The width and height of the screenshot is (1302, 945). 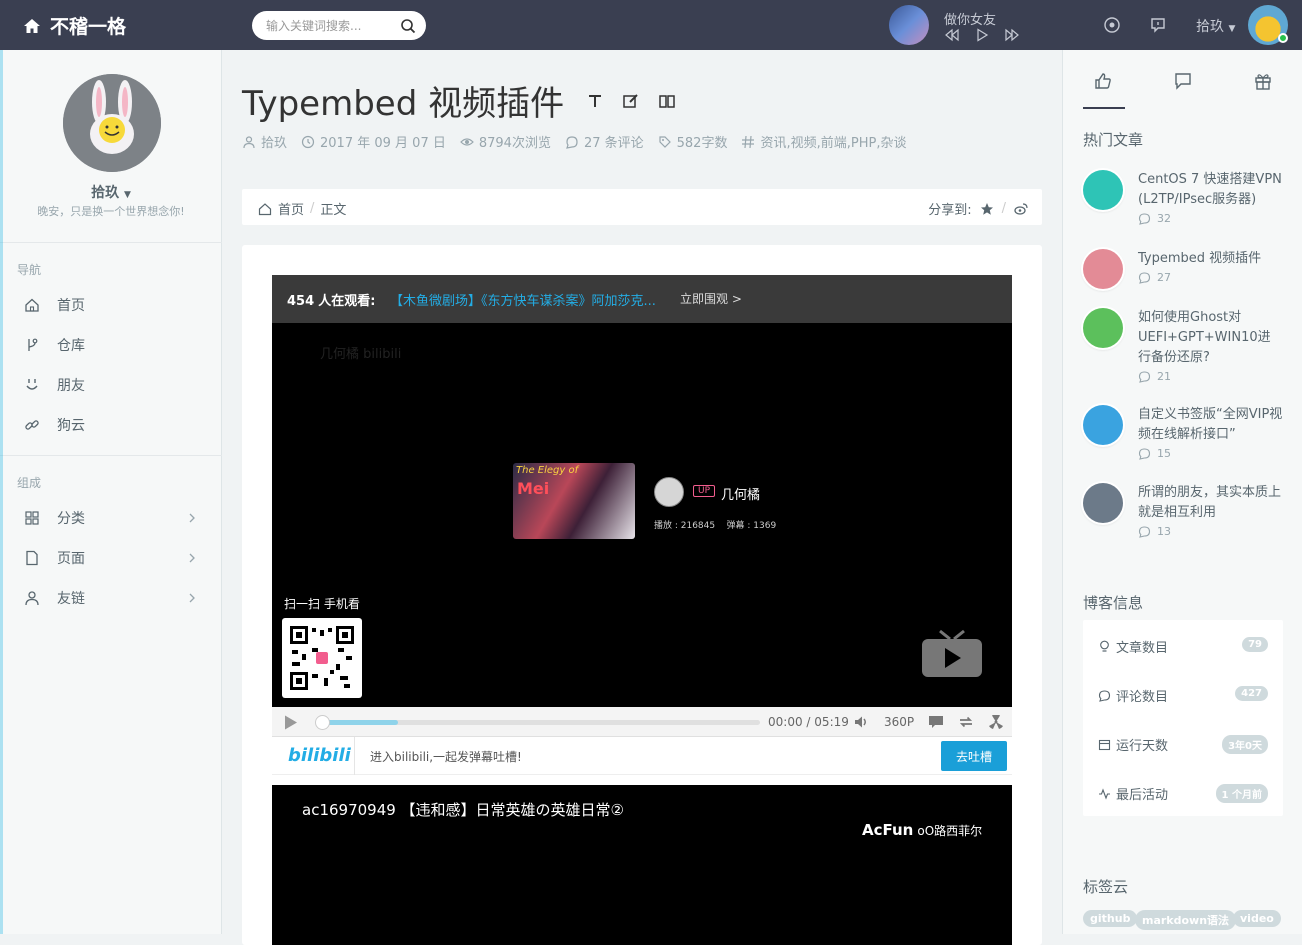 What do you see at coordinates (1232, 29) in the screenshot?
I see `caret-down-icon: ▼` at bounding box center [1232, 29].